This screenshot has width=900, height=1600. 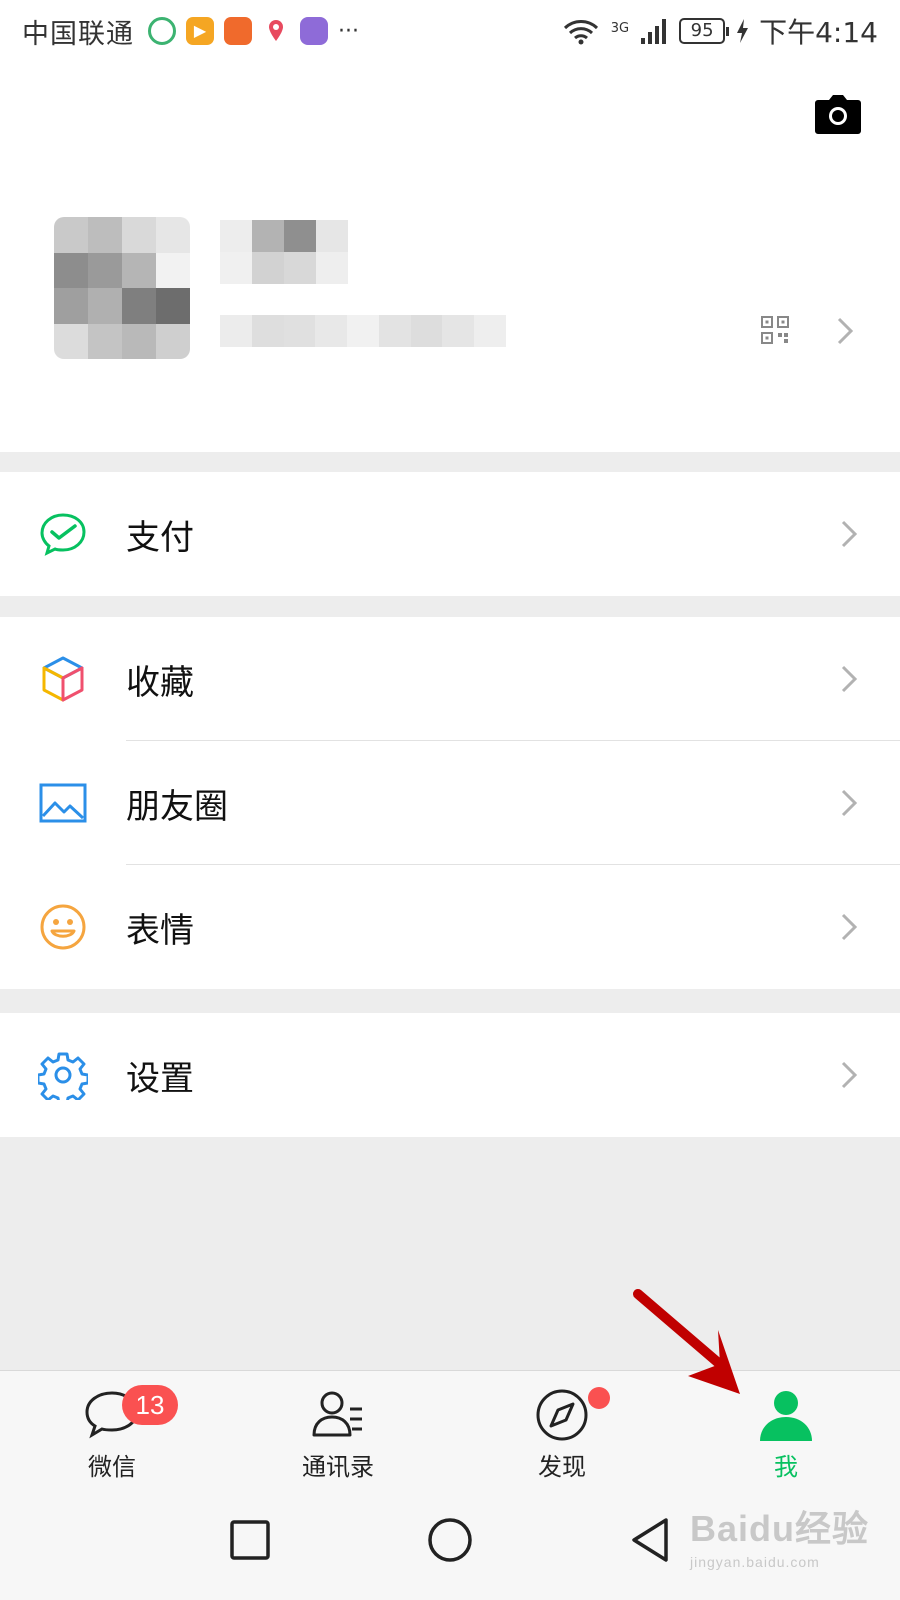 What do you see at coordinates (160, 682) in the screenshot?
I see `menu-label-favorites: 收藏` at bounding box center [160, 682].